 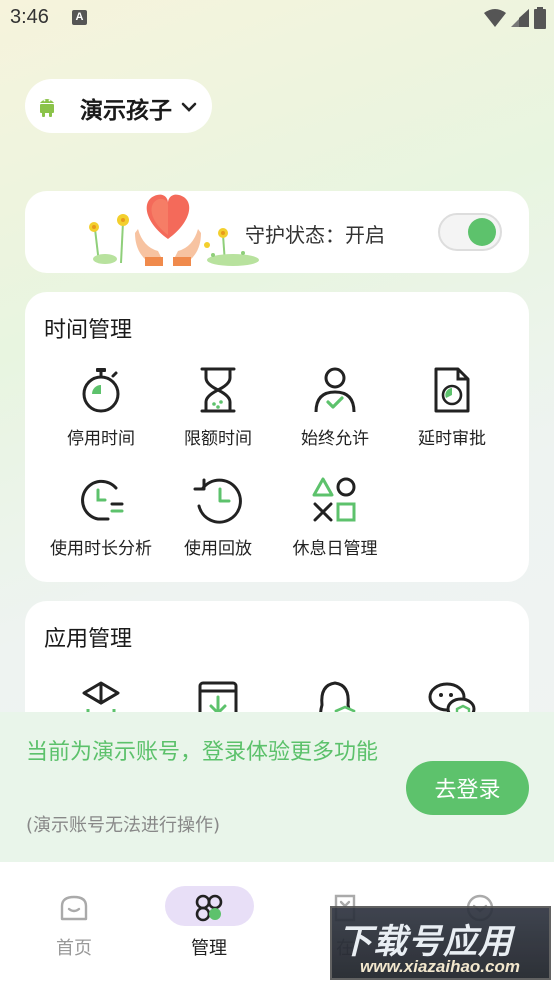 I want to click on nav-manage: 管理, so click(x=209, y=923).